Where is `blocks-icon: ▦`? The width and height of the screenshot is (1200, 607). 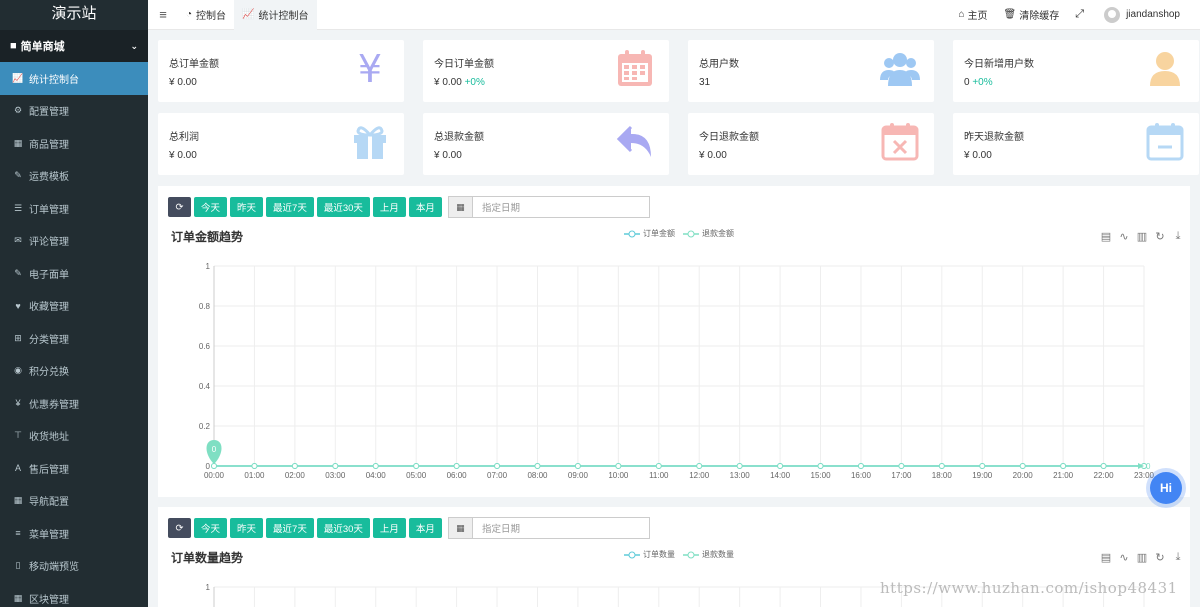 blocks-icon: ▦ is located at coordinates (18, 597).